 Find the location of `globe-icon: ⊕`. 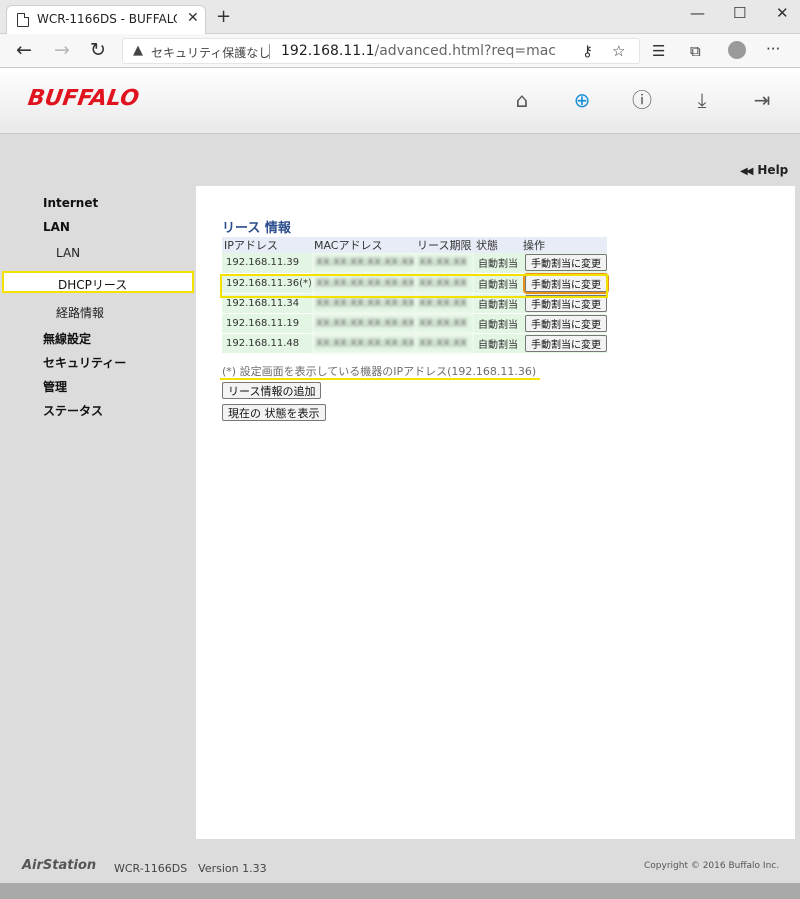

globe-icon: ⊕ is located at coordinates (582, 100).